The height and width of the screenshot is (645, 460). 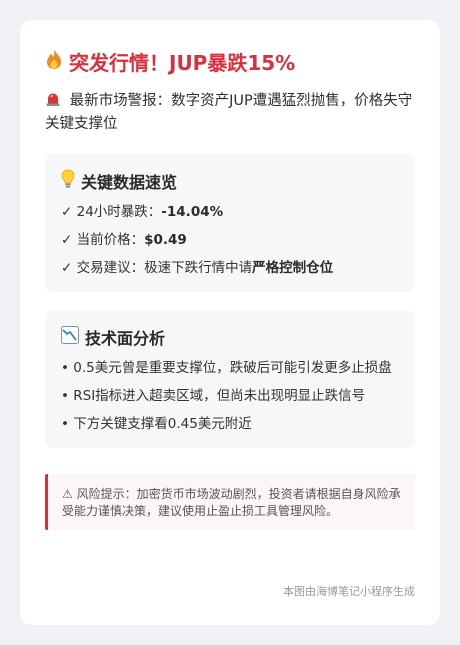 I want to click on analysis-item: • 下方关键支撑看0.45美元附近, so click(x=156, y=424).